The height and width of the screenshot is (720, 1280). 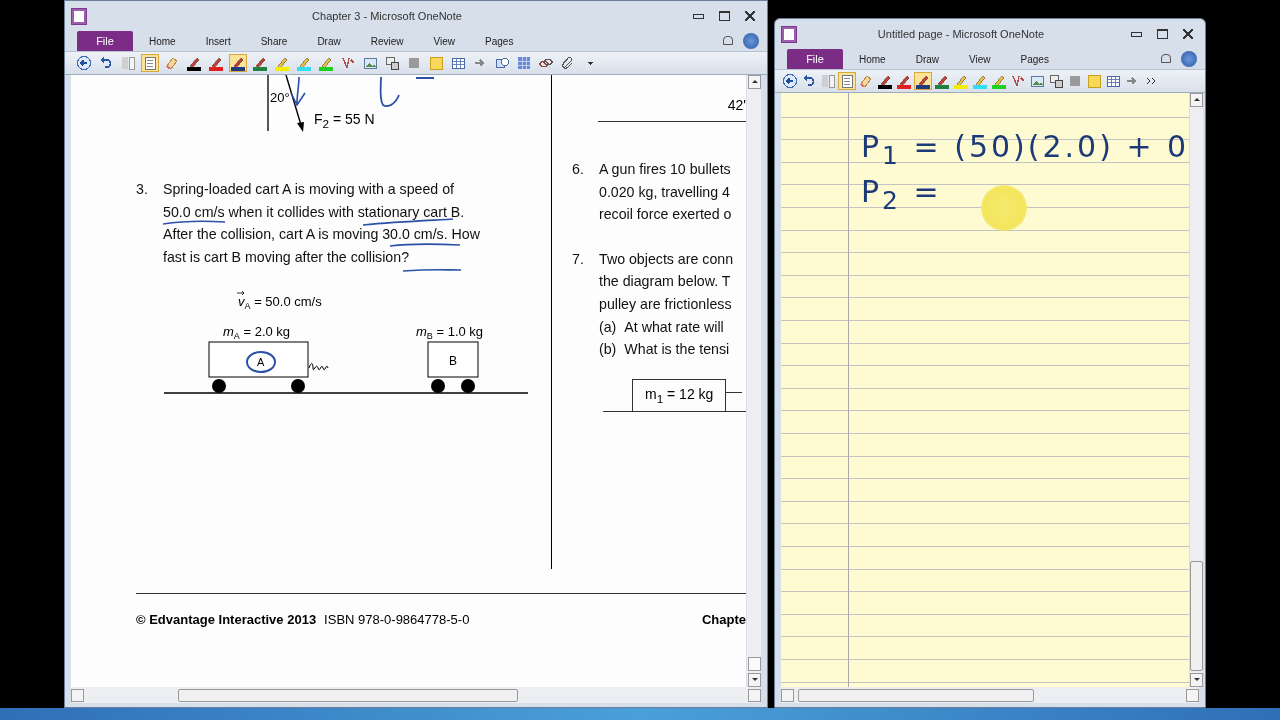 What do you see at coordinates (142, 189) in the screenshot?
I see `question-number: 3.` at bounding box center [142, 189].